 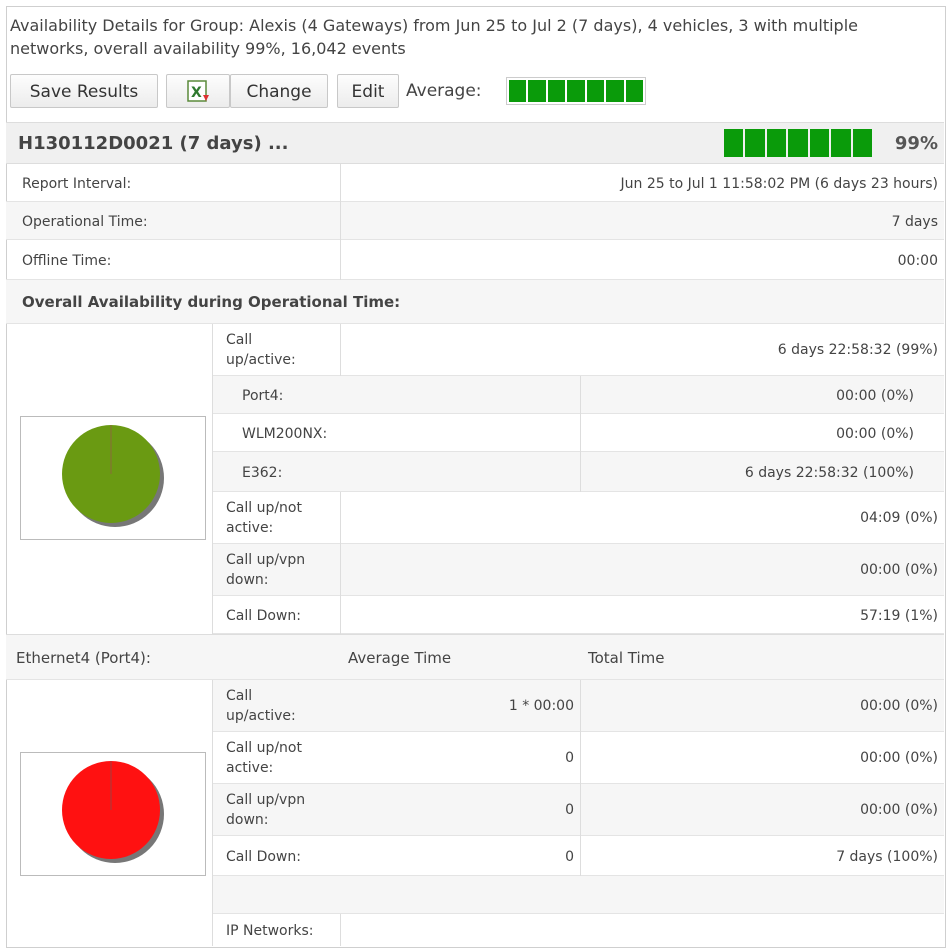 What do you see at coordinates (85, 222) in the screenshot?
I see `operational-time-label: Operational Time:` at bounding box center [85, 222].